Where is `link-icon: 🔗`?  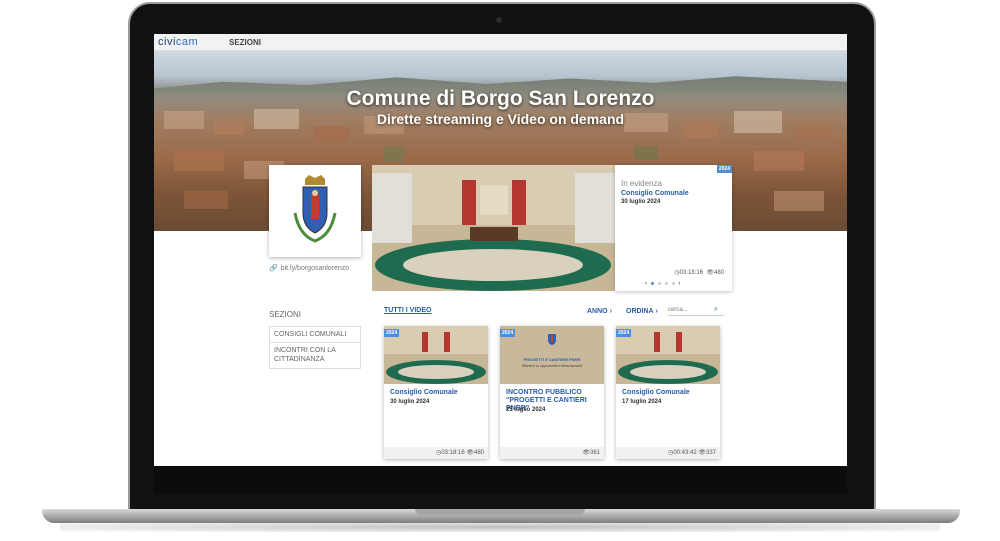 link-icon: 🔗 is located at coordinates (273, 268).